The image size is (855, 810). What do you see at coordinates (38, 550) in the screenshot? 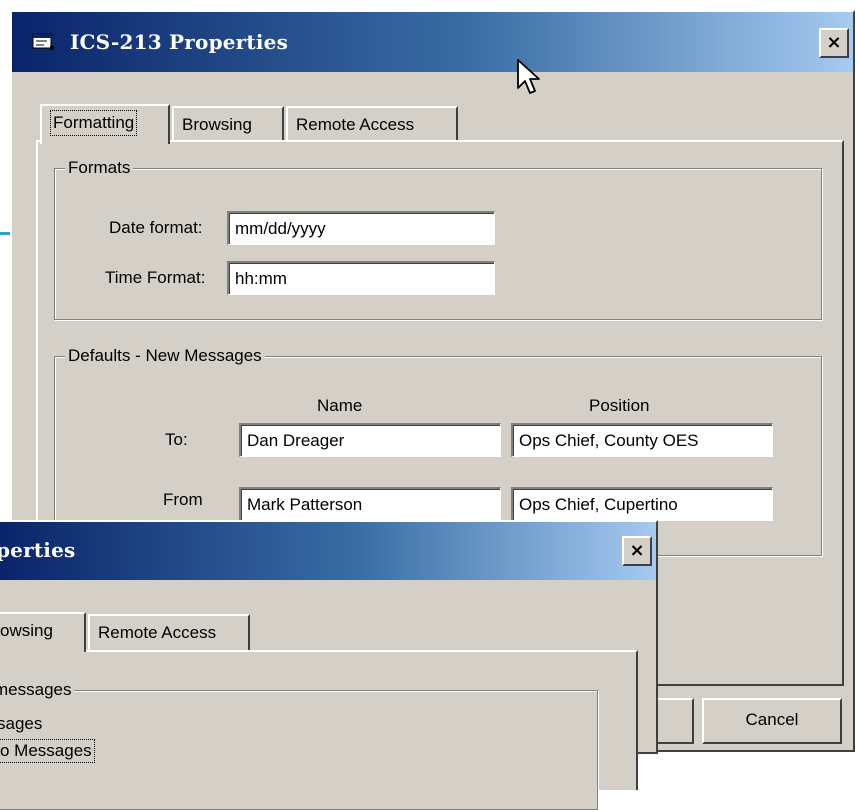
I see `second-window-title: perties` at bounding box center [38, 550].